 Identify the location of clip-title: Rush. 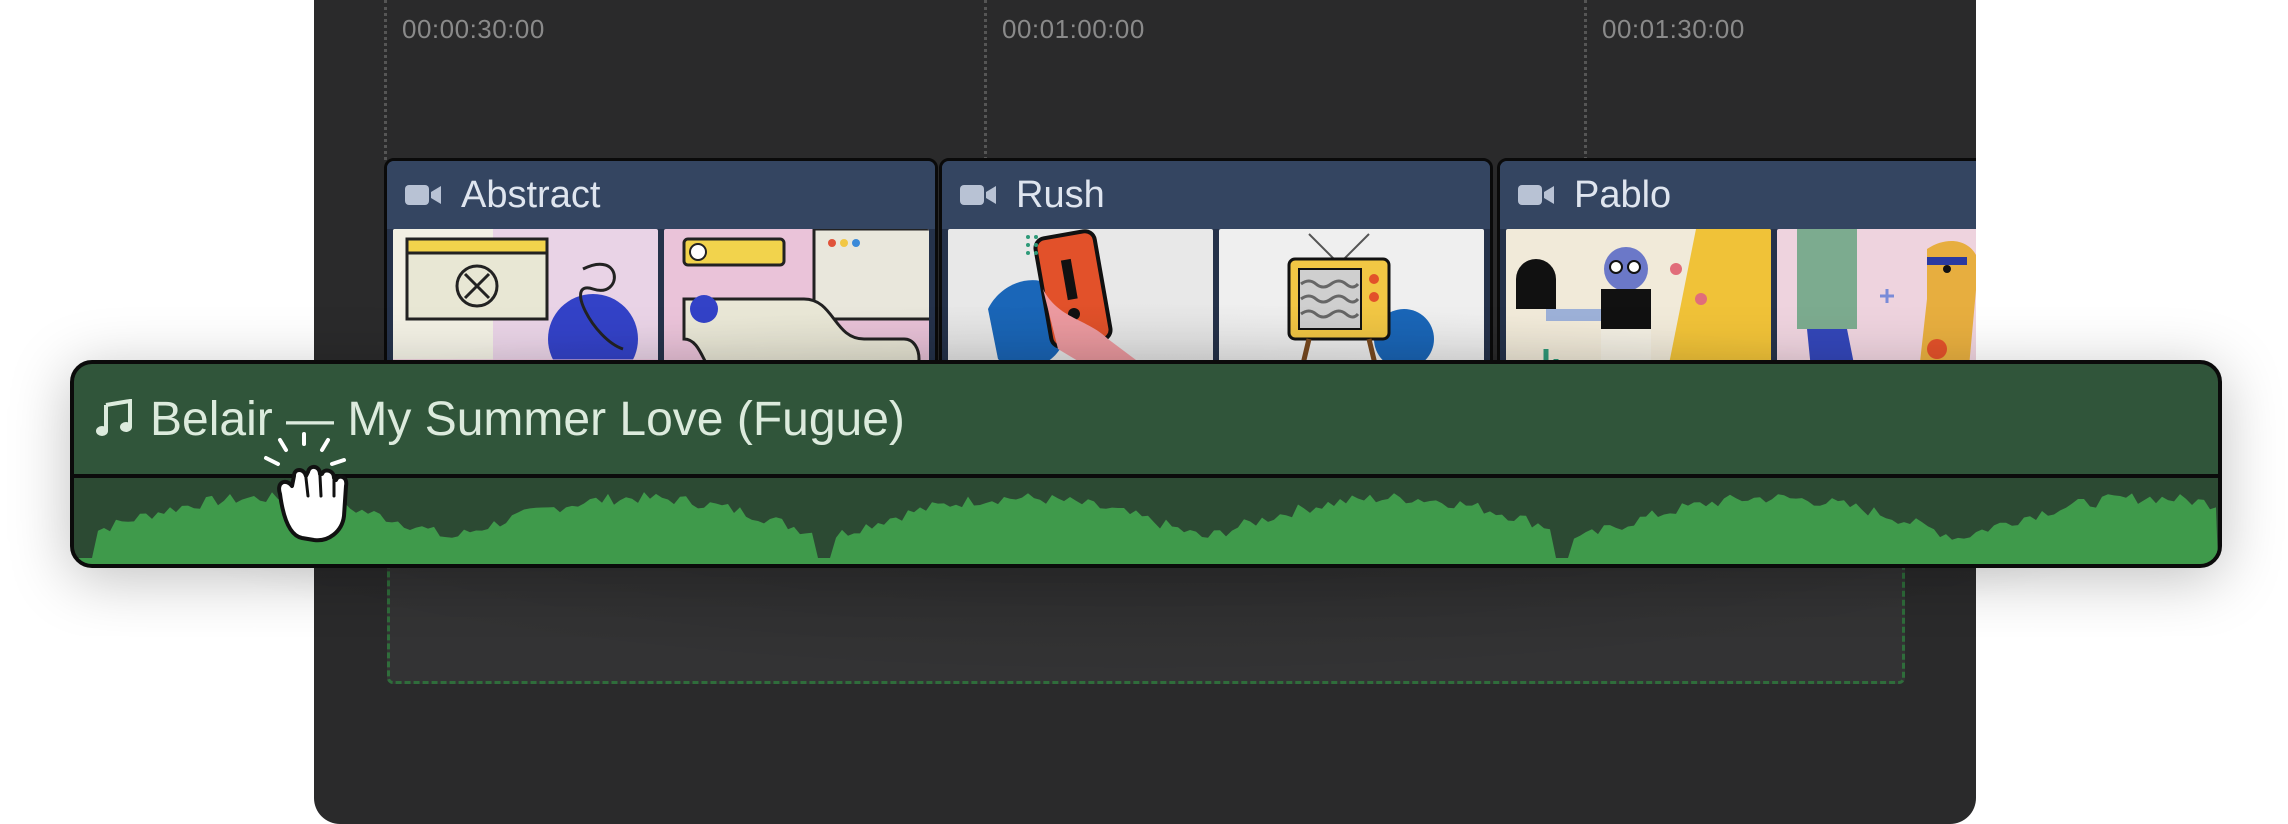
(1060, 194).